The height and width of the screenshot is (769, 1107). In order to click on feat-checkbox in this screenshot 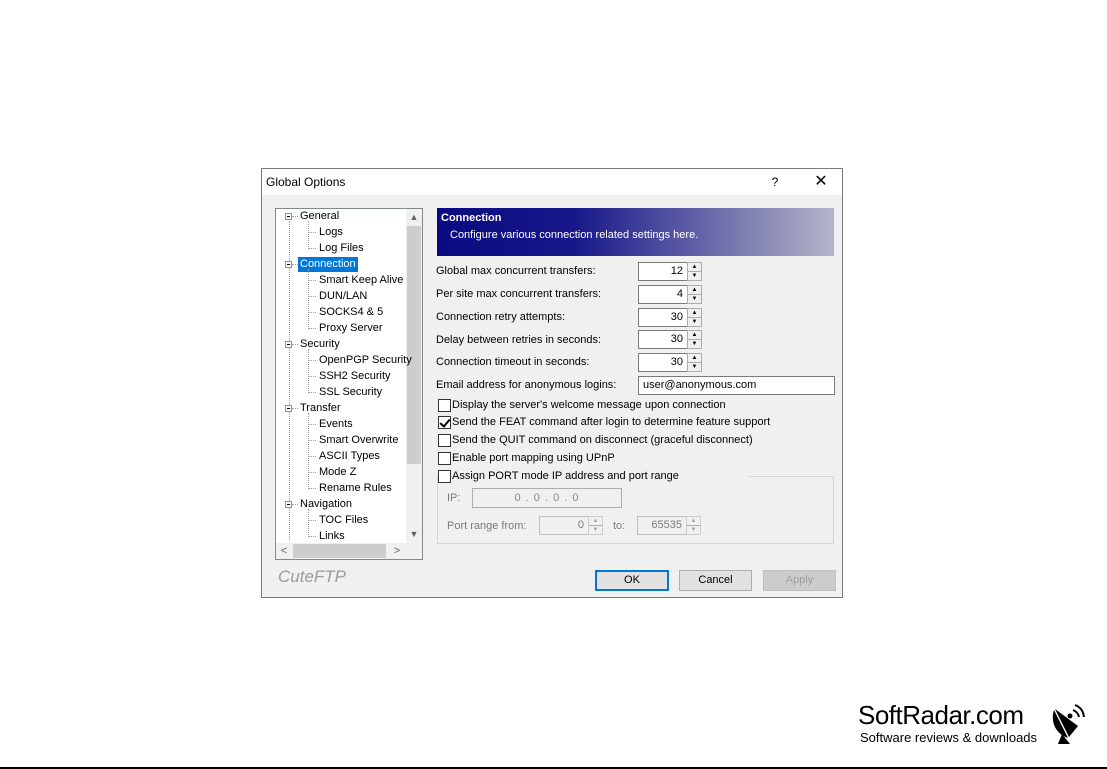, I will do `click(444, 422)`.